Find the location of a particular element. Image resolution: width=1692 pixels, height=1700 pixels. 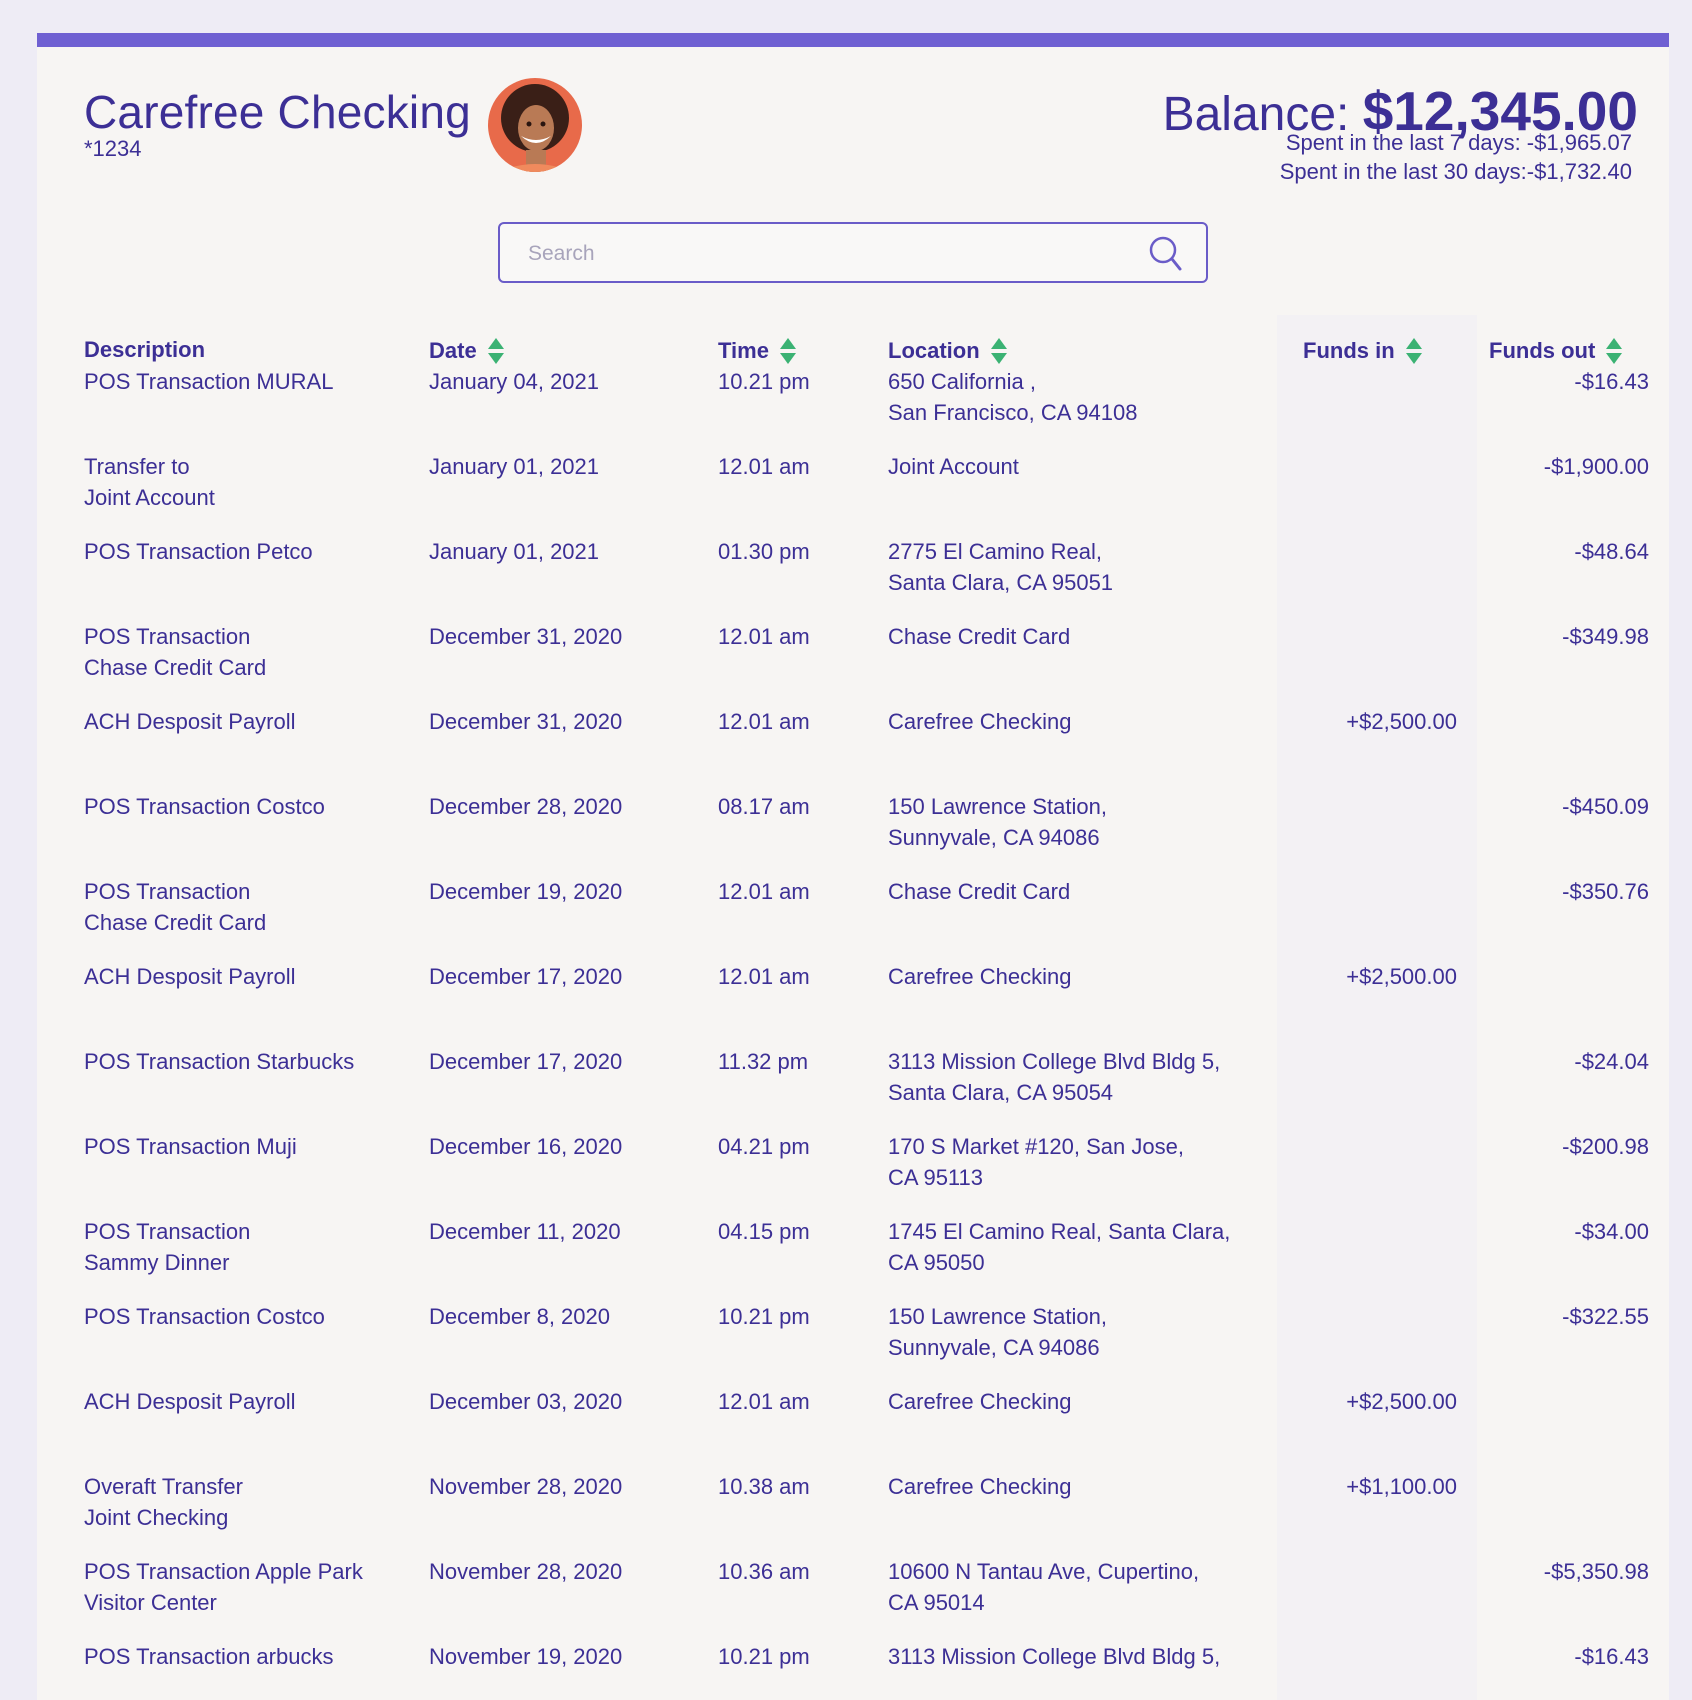

account-number: *1234 is located at coordinates (113, 148).